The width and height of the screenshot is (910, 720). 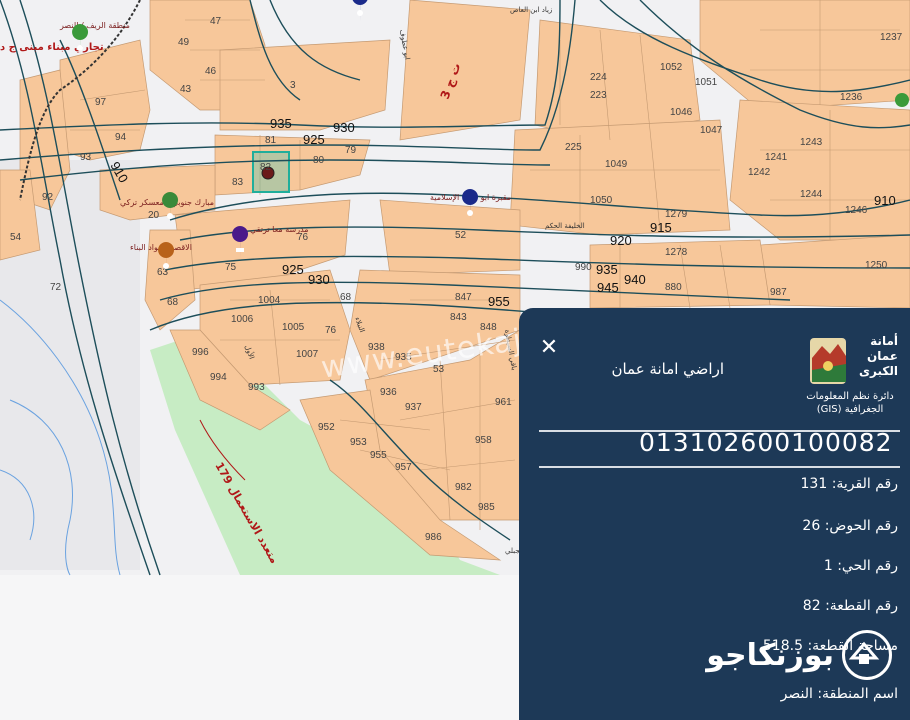 What do you see at coordinates (216, 21) in the screenshot?
I see `parcel-number: 47` at bounding box center [216, 21].